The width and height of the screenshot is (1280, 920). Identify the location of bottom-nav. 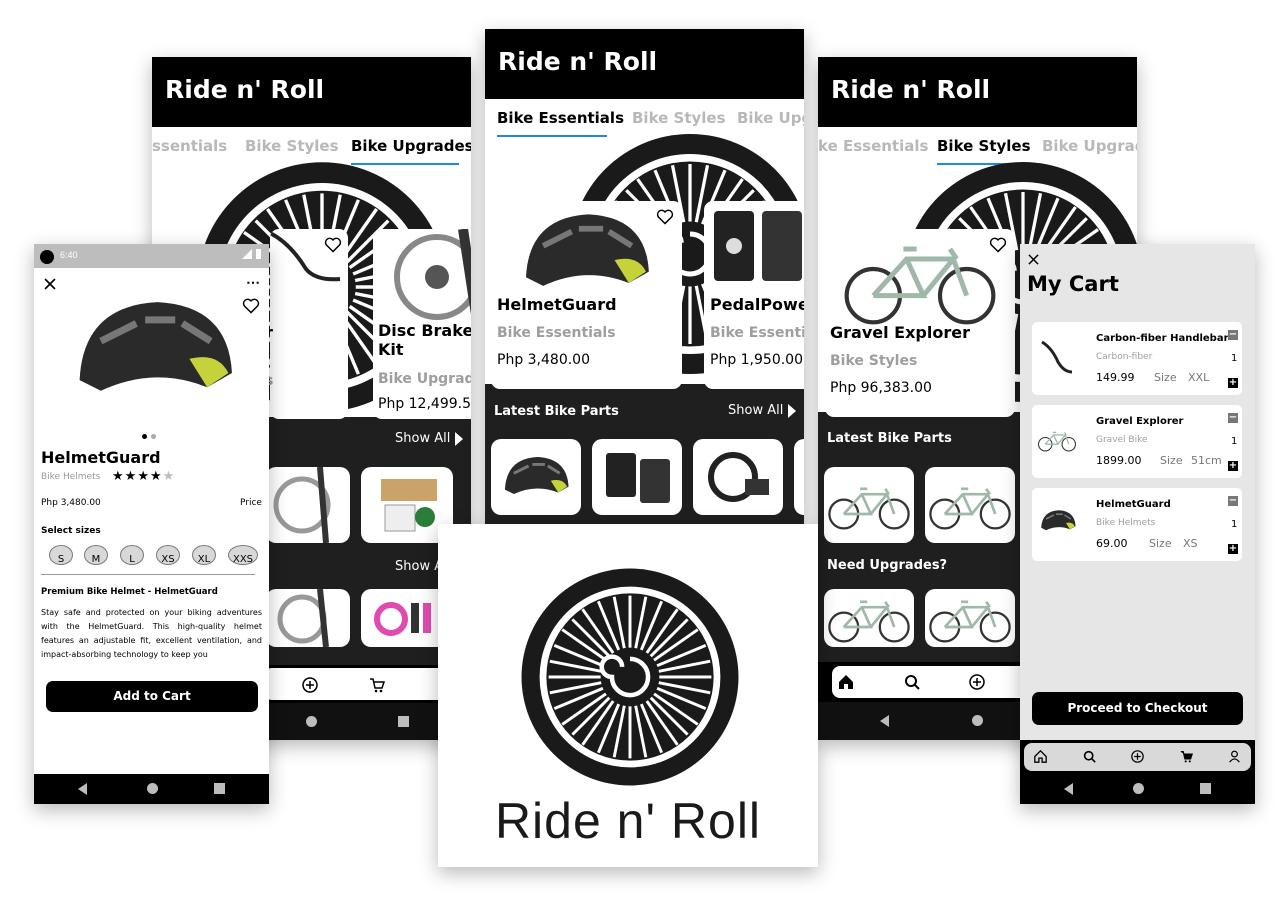
(1137, 757).